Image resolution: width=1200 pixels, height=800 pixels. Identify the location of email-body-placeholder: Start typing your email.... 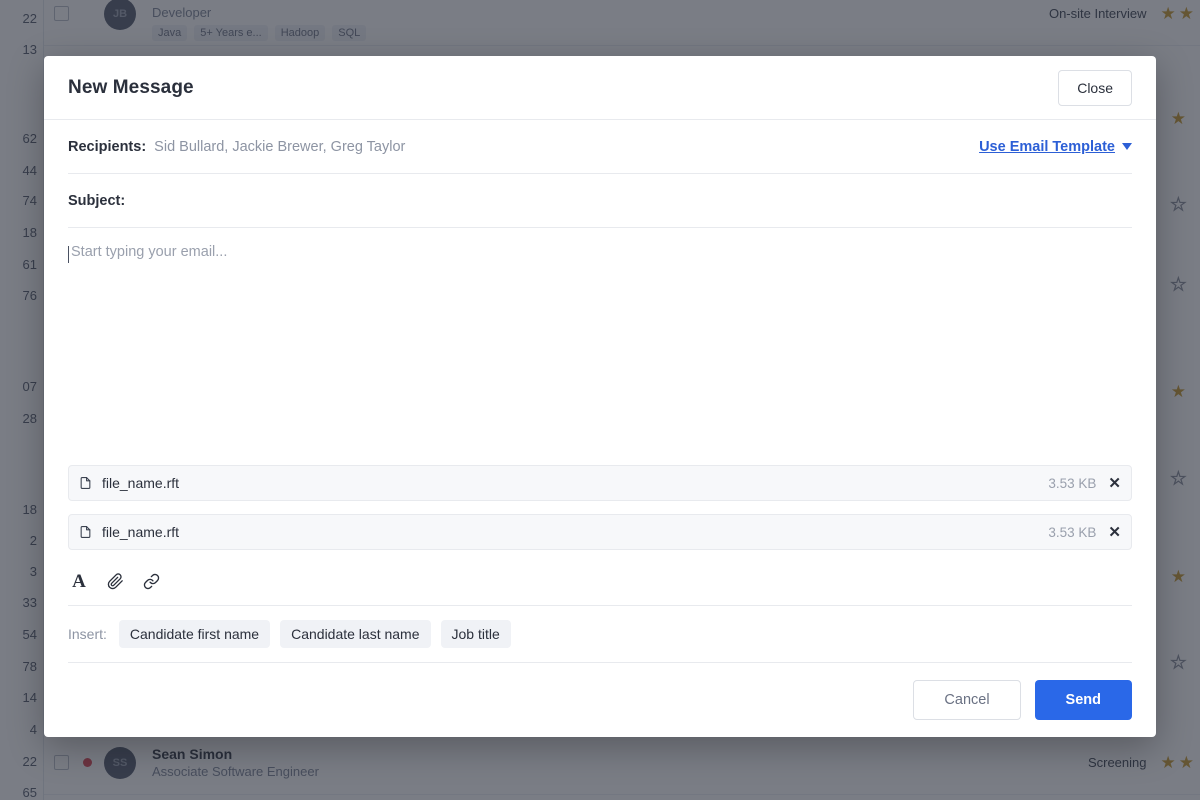
(149, 252).